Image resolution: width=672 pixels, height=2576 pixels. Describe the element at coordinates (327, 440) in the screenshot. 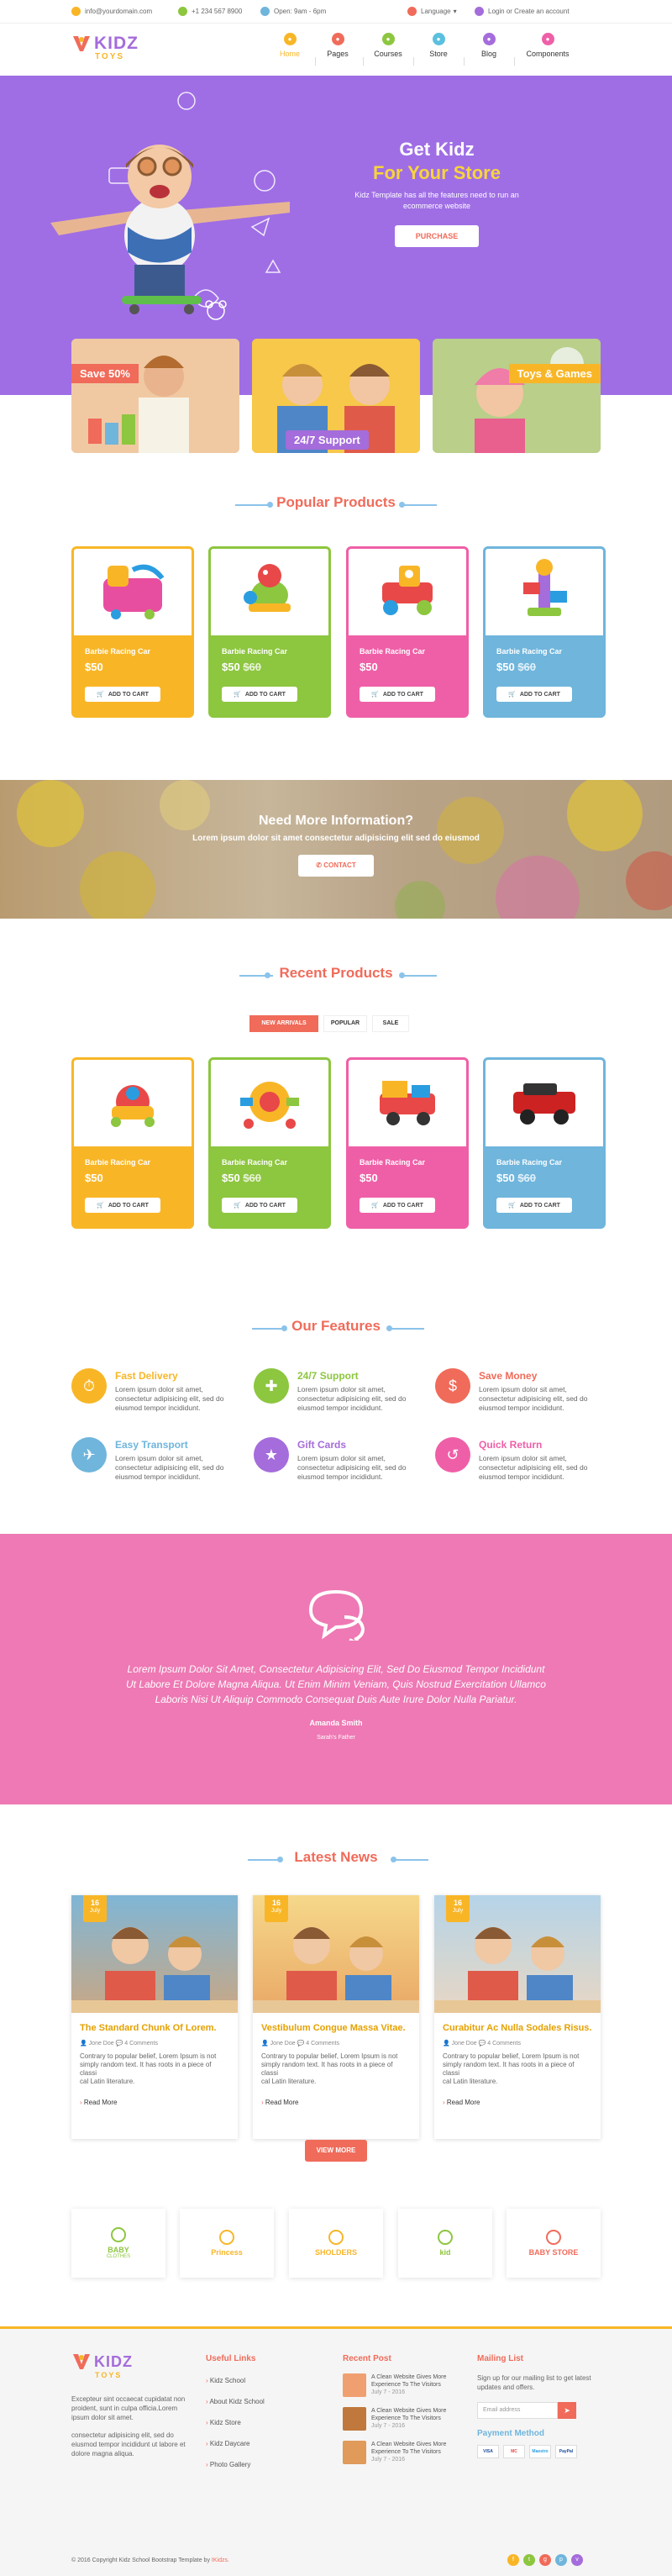

I see `support-tag: 24/7 Support` at that location.